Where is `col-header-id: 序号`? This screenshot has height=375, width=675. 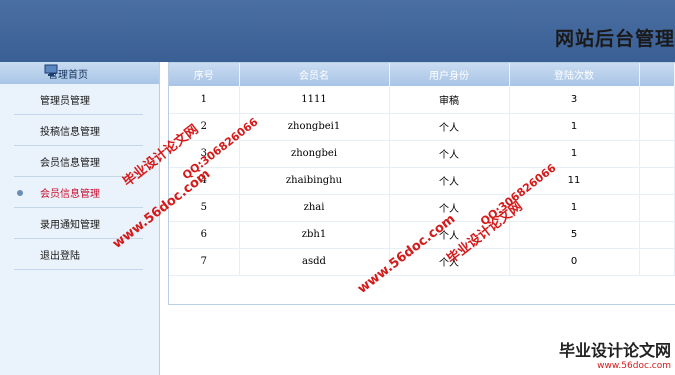 col-header-id: 序号 is located at coordinates (204, 74).